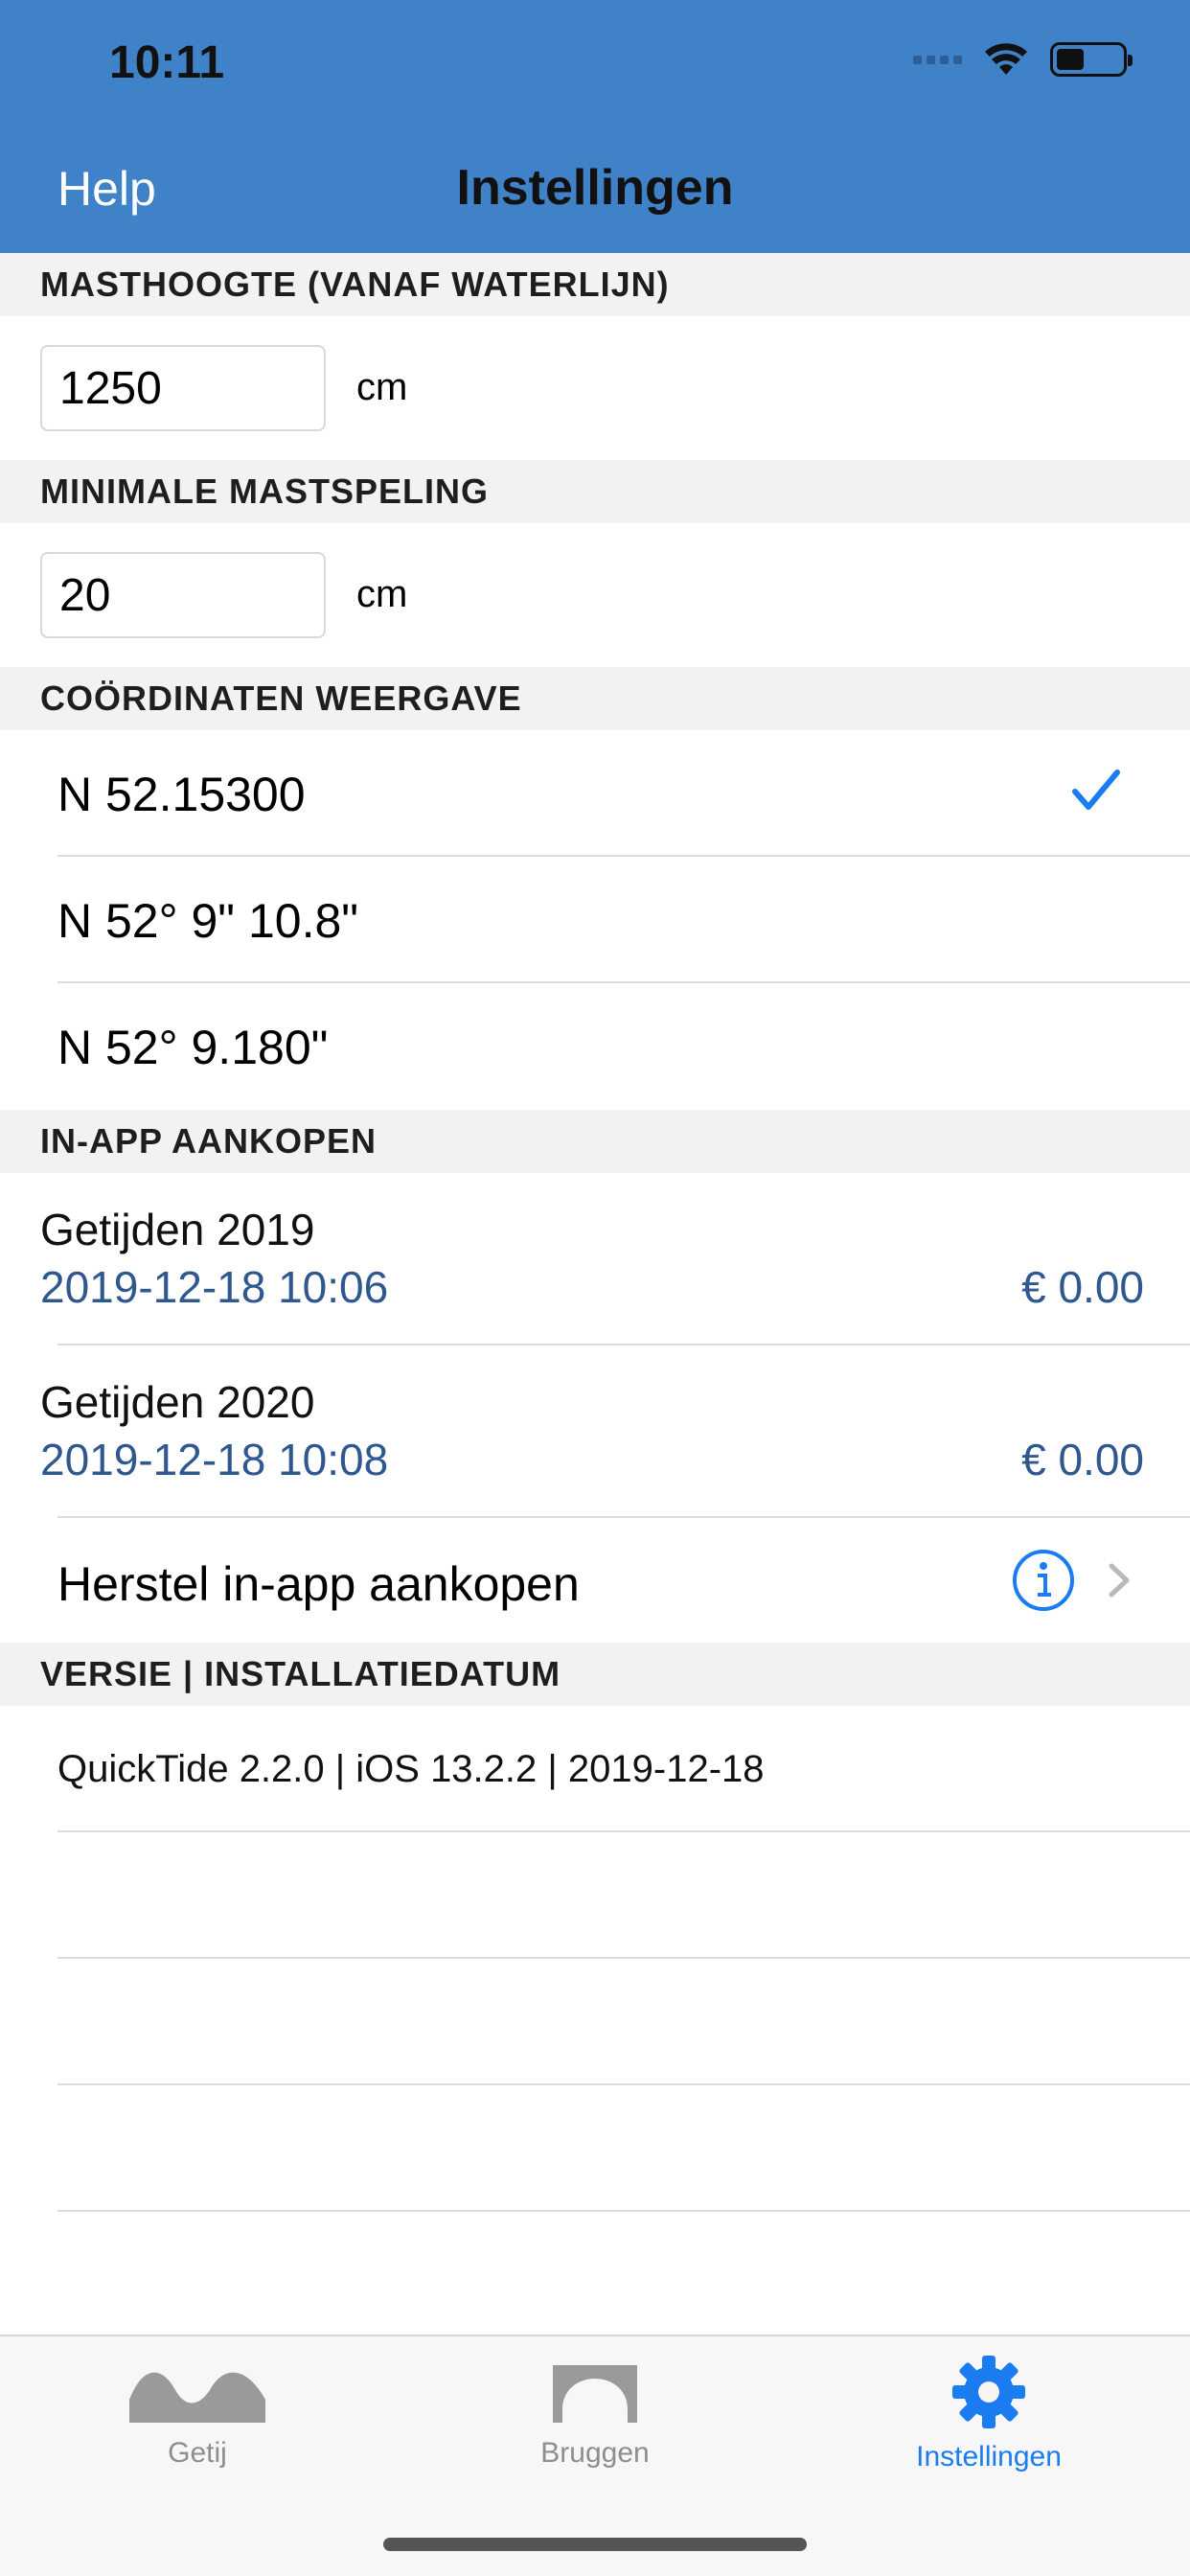 The height and width of the screenshot is (2576, 1190). I want to click on section-header-purchases: IN-APP AANKOPEN, so click(595, 1141).